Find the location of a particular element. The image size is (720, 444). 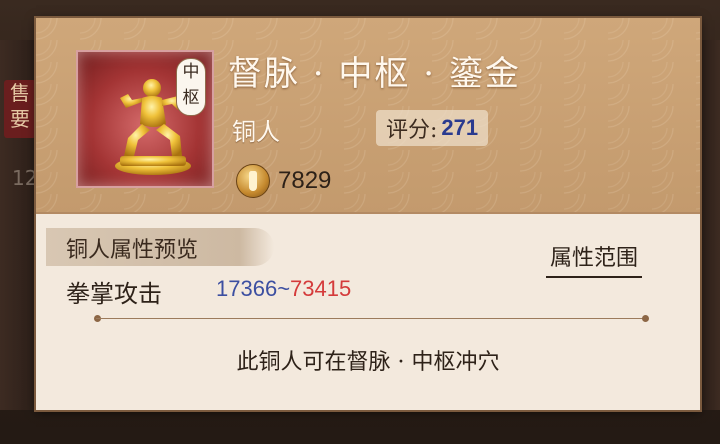

background-badge-text-1: 售 is located at coordinates (20, 93).